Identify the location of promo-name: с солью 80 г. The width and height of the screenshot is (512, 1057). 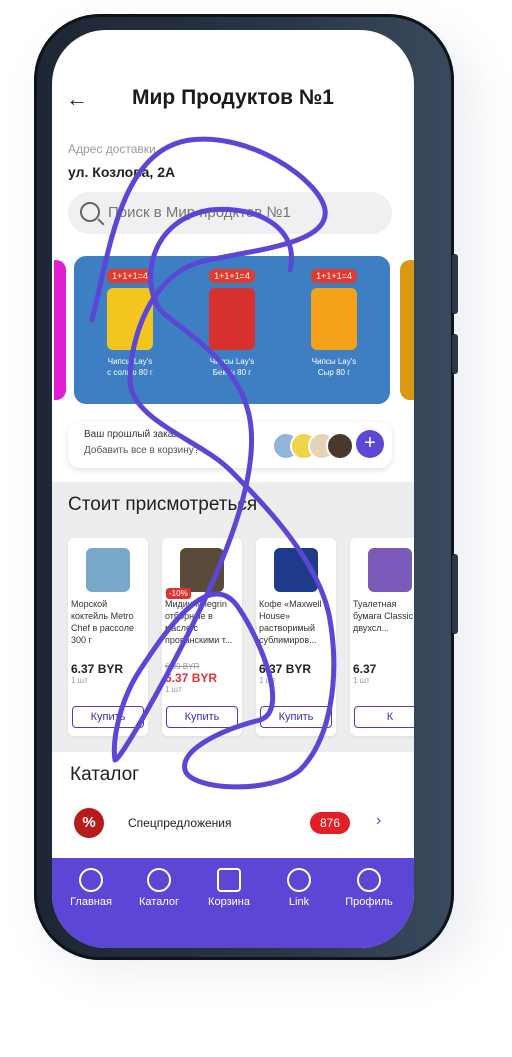
(130, 372).